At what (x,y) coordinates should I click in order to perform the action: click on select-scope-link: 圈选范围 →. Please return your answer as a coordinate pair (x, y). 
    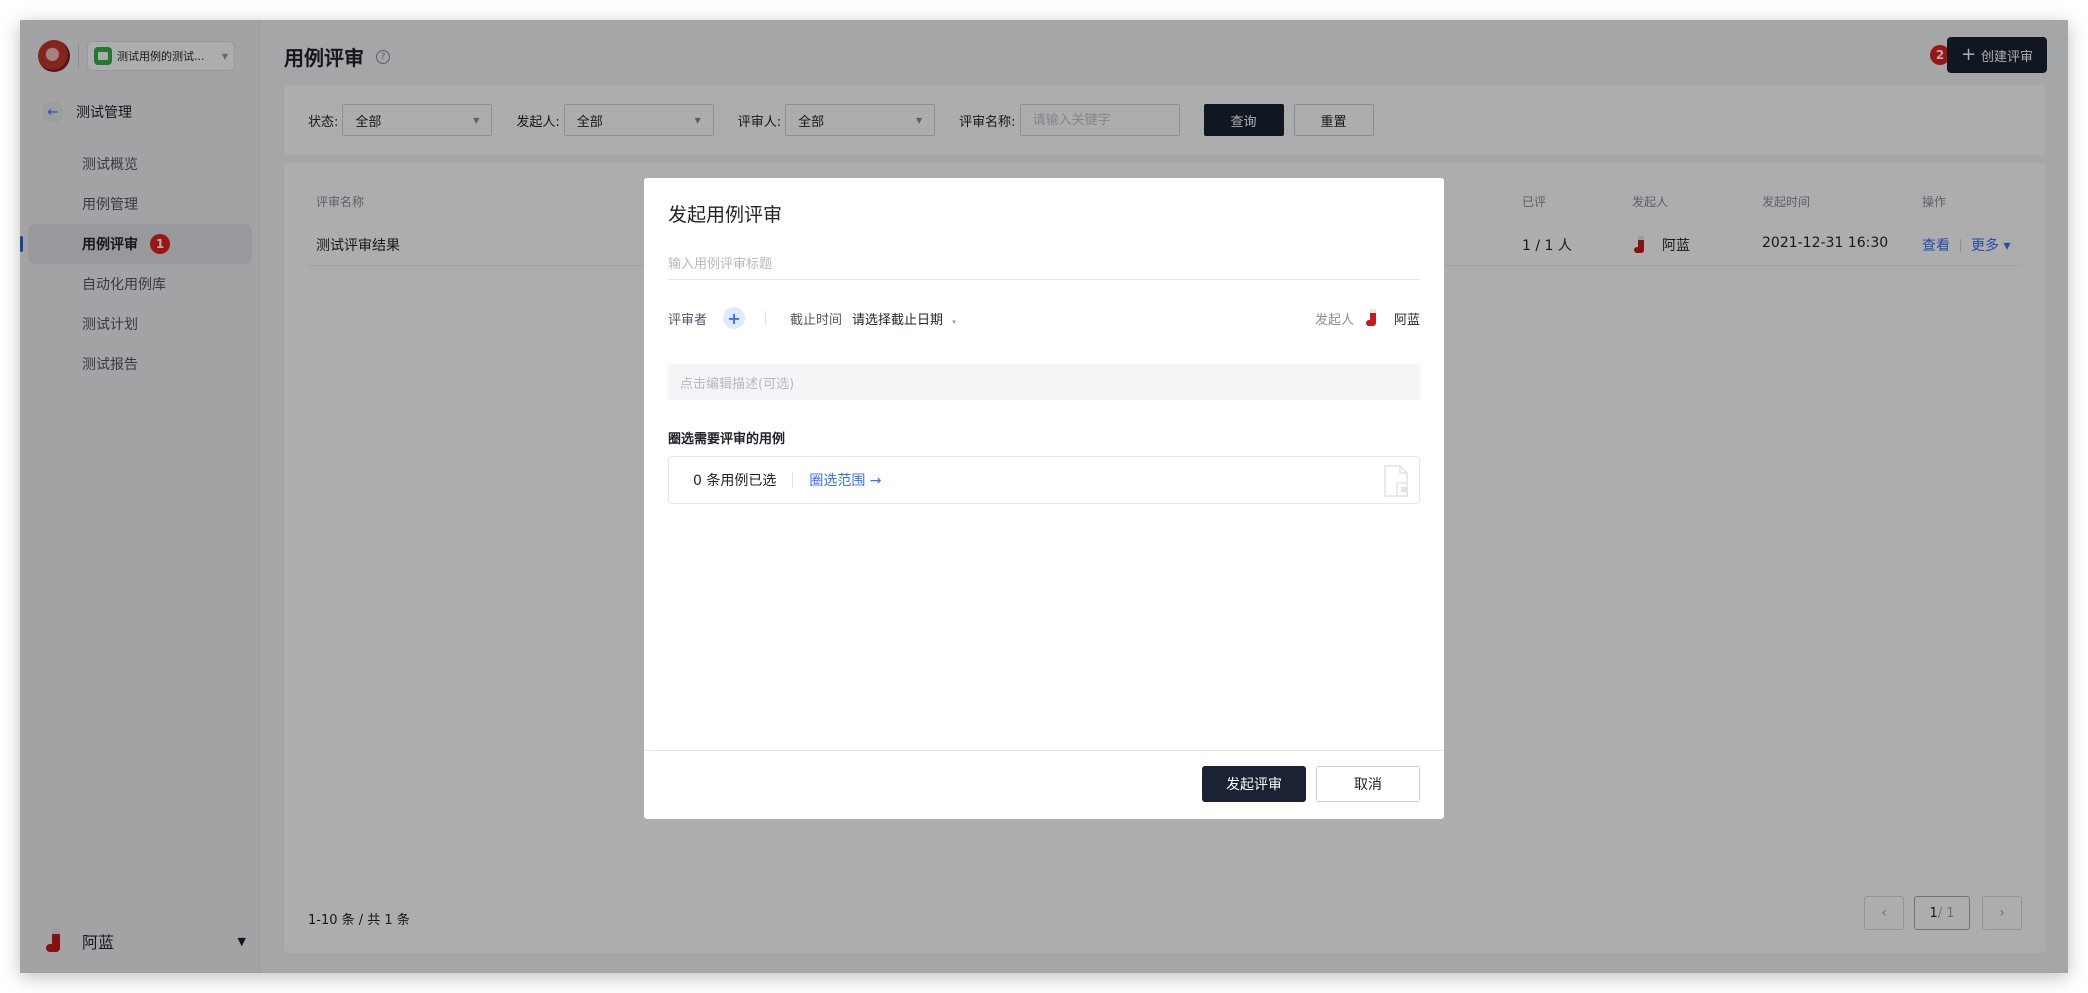
    Looking at the image, I should click on (845, 480).